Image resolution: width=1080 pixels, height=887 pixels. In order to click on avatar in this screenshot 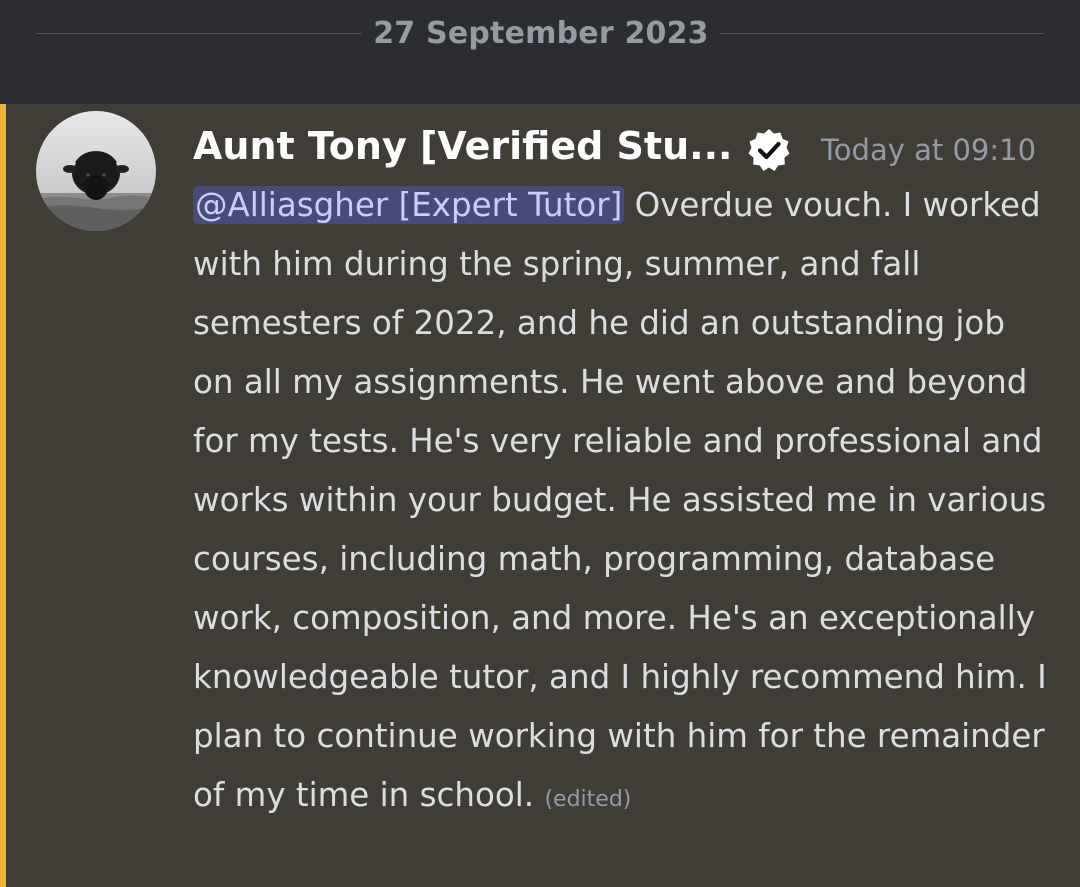, I will do `click(96, 171)`.